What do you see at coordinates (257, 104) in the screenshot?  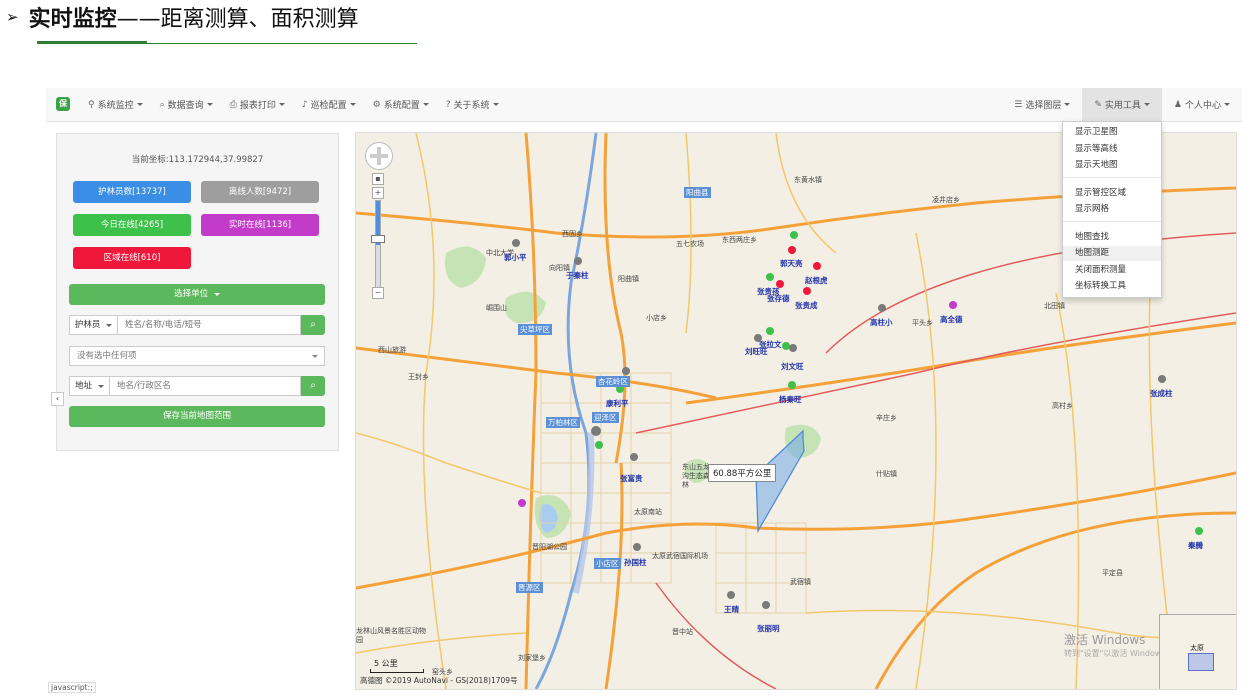 I see `nav-report-print: ⎙ 报表打印` at bounding box center [257, 104].